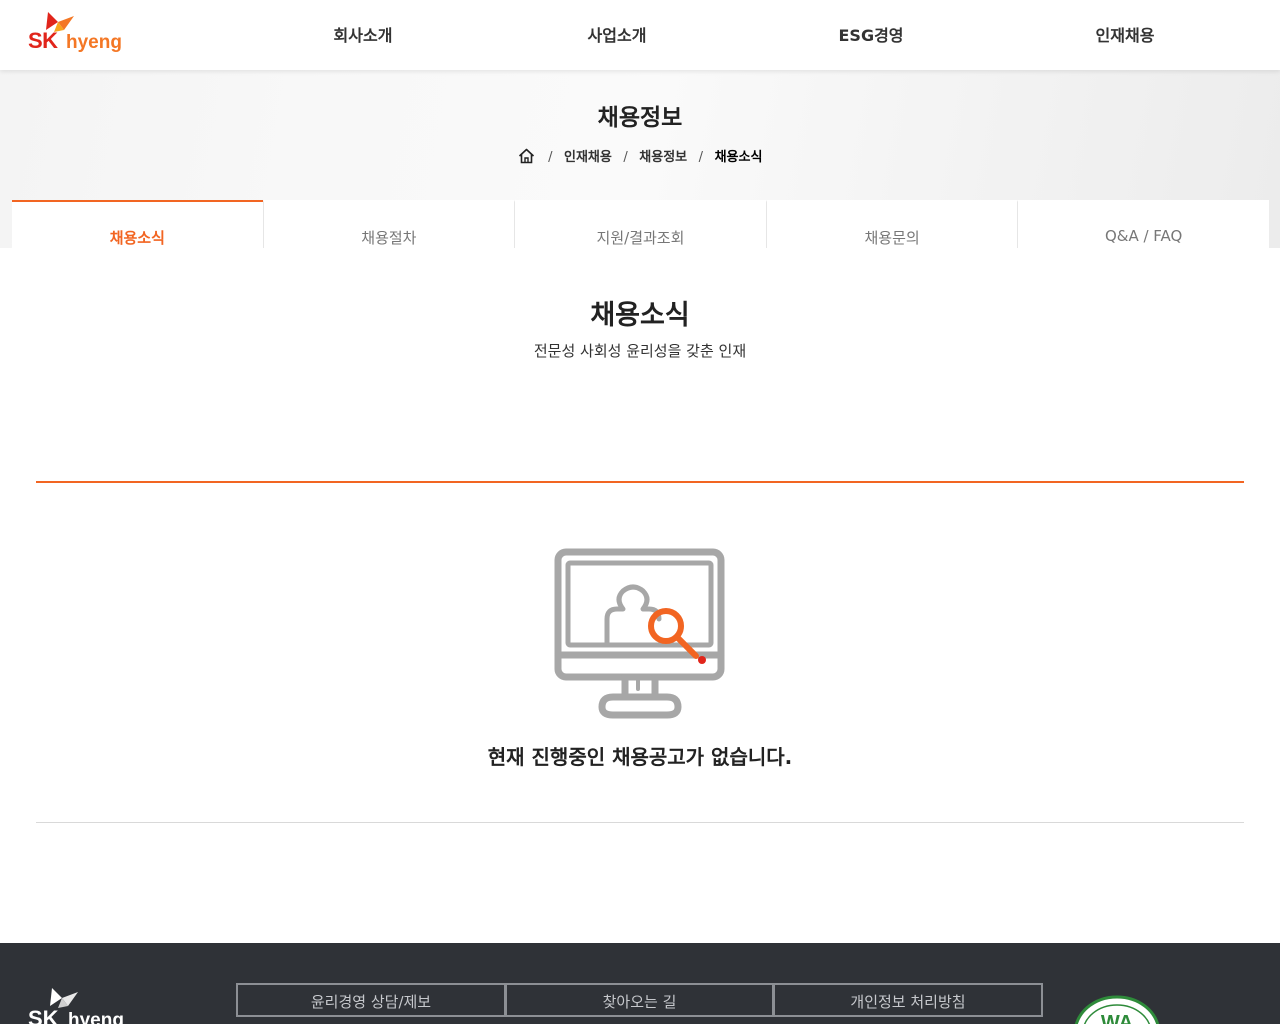 The image size is (1280, 1024). Describe the element at coordinates (640, 351) in the screenshot. I see `section-subtitle: 전문성 사회성 윤리성을 갖춘 인재` at that location.